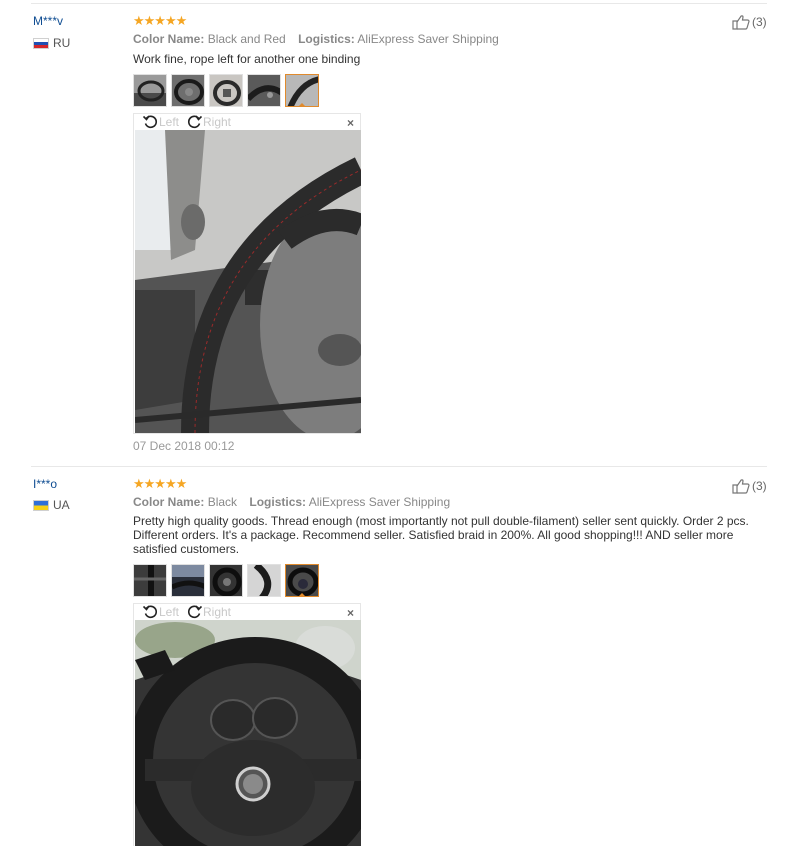 This screenshot has height=846, width=795. Describe the element at coordinates (51, 43) in the screenshot. I see `reviewer-country: RU` at that location.